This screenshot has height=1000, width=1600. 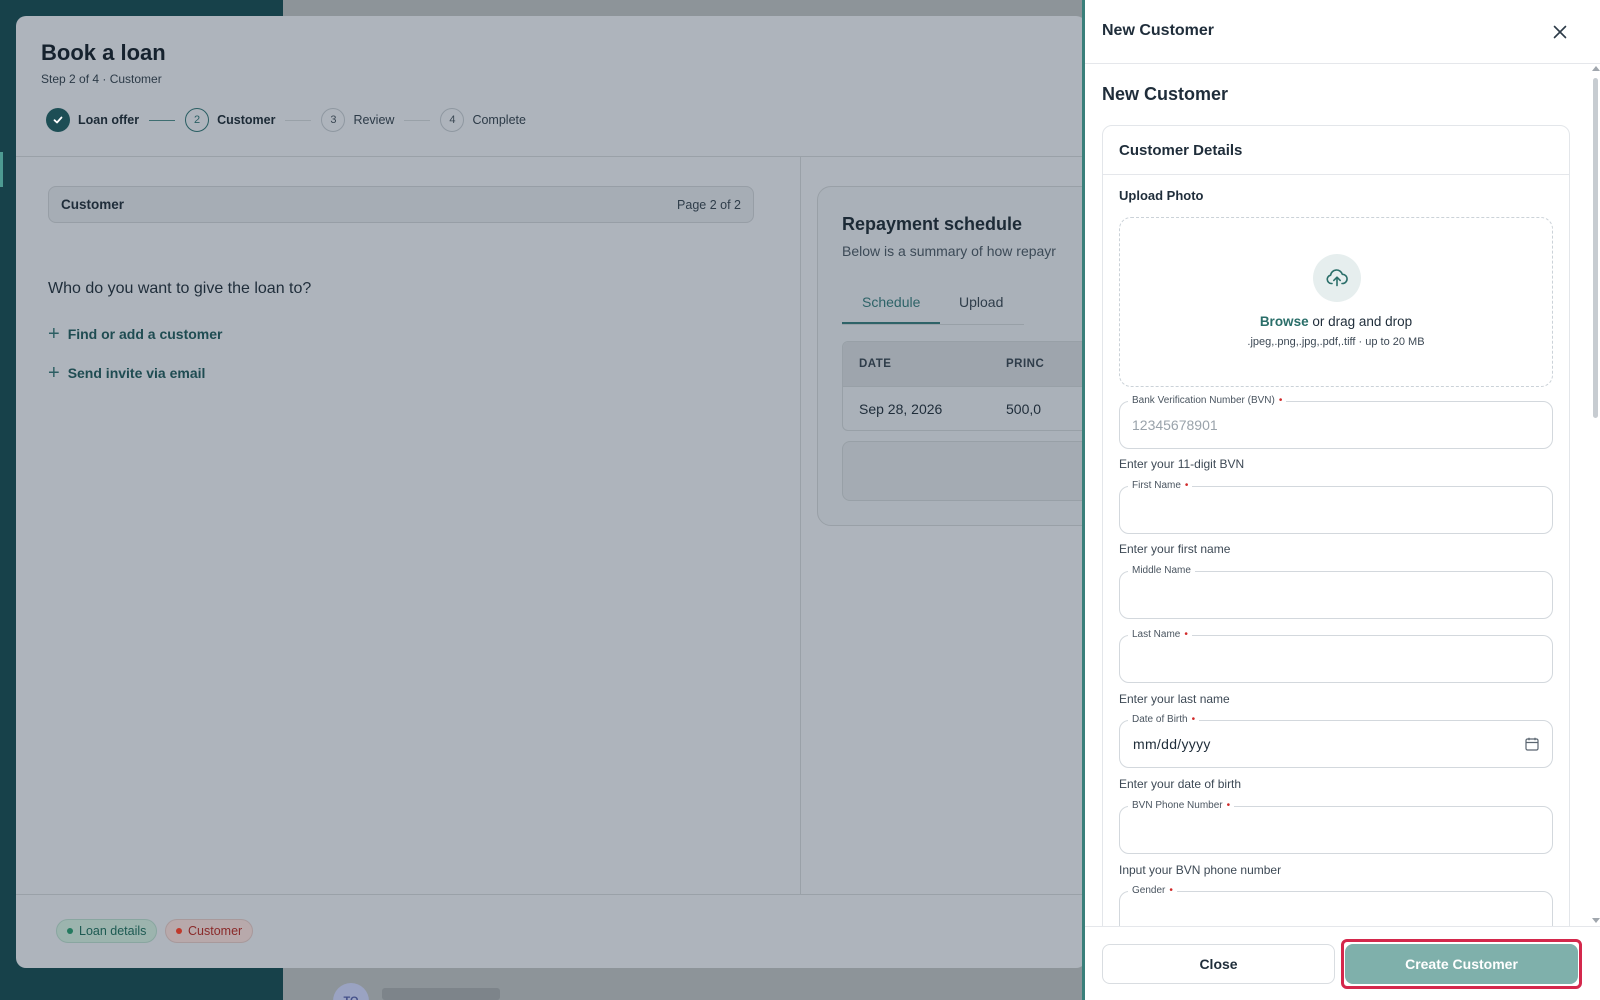 What do you see at coordinates (1532, 744) in the screenshot?
I see `calendar-icon` at bounding box center [1532, 744].